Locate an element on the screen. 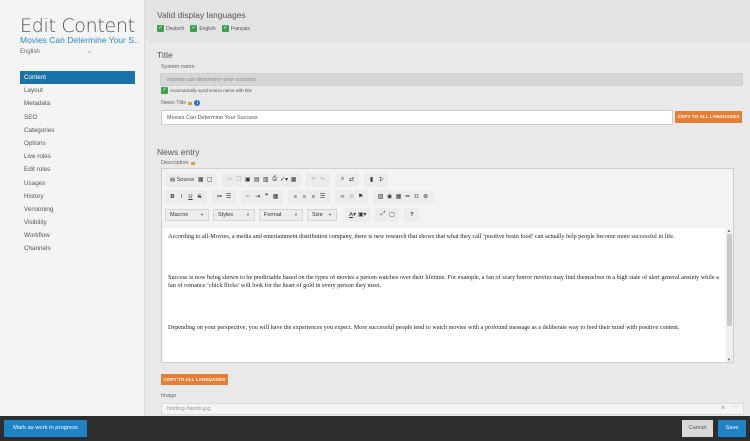 This screenshot has width=750, height=441. size-select-label: Size is located at coordinates (317, 214).